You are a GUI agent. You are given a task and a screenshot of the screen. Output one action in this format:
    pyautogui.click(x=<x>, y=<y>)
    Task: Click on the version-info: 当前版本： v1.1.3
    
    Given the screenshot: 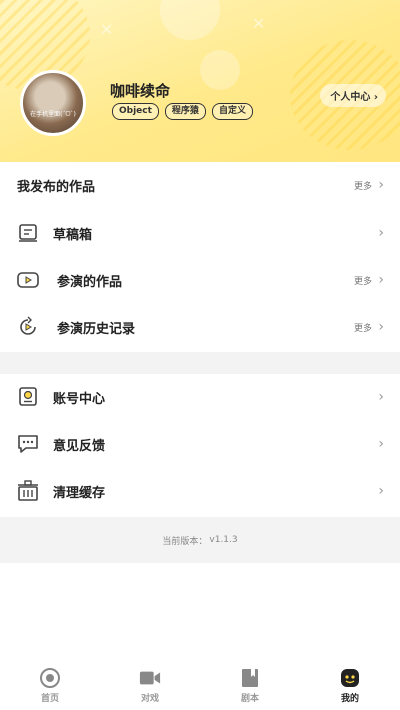 What is the action you would take?
    pyautogui.click(x=200, y=540)
    